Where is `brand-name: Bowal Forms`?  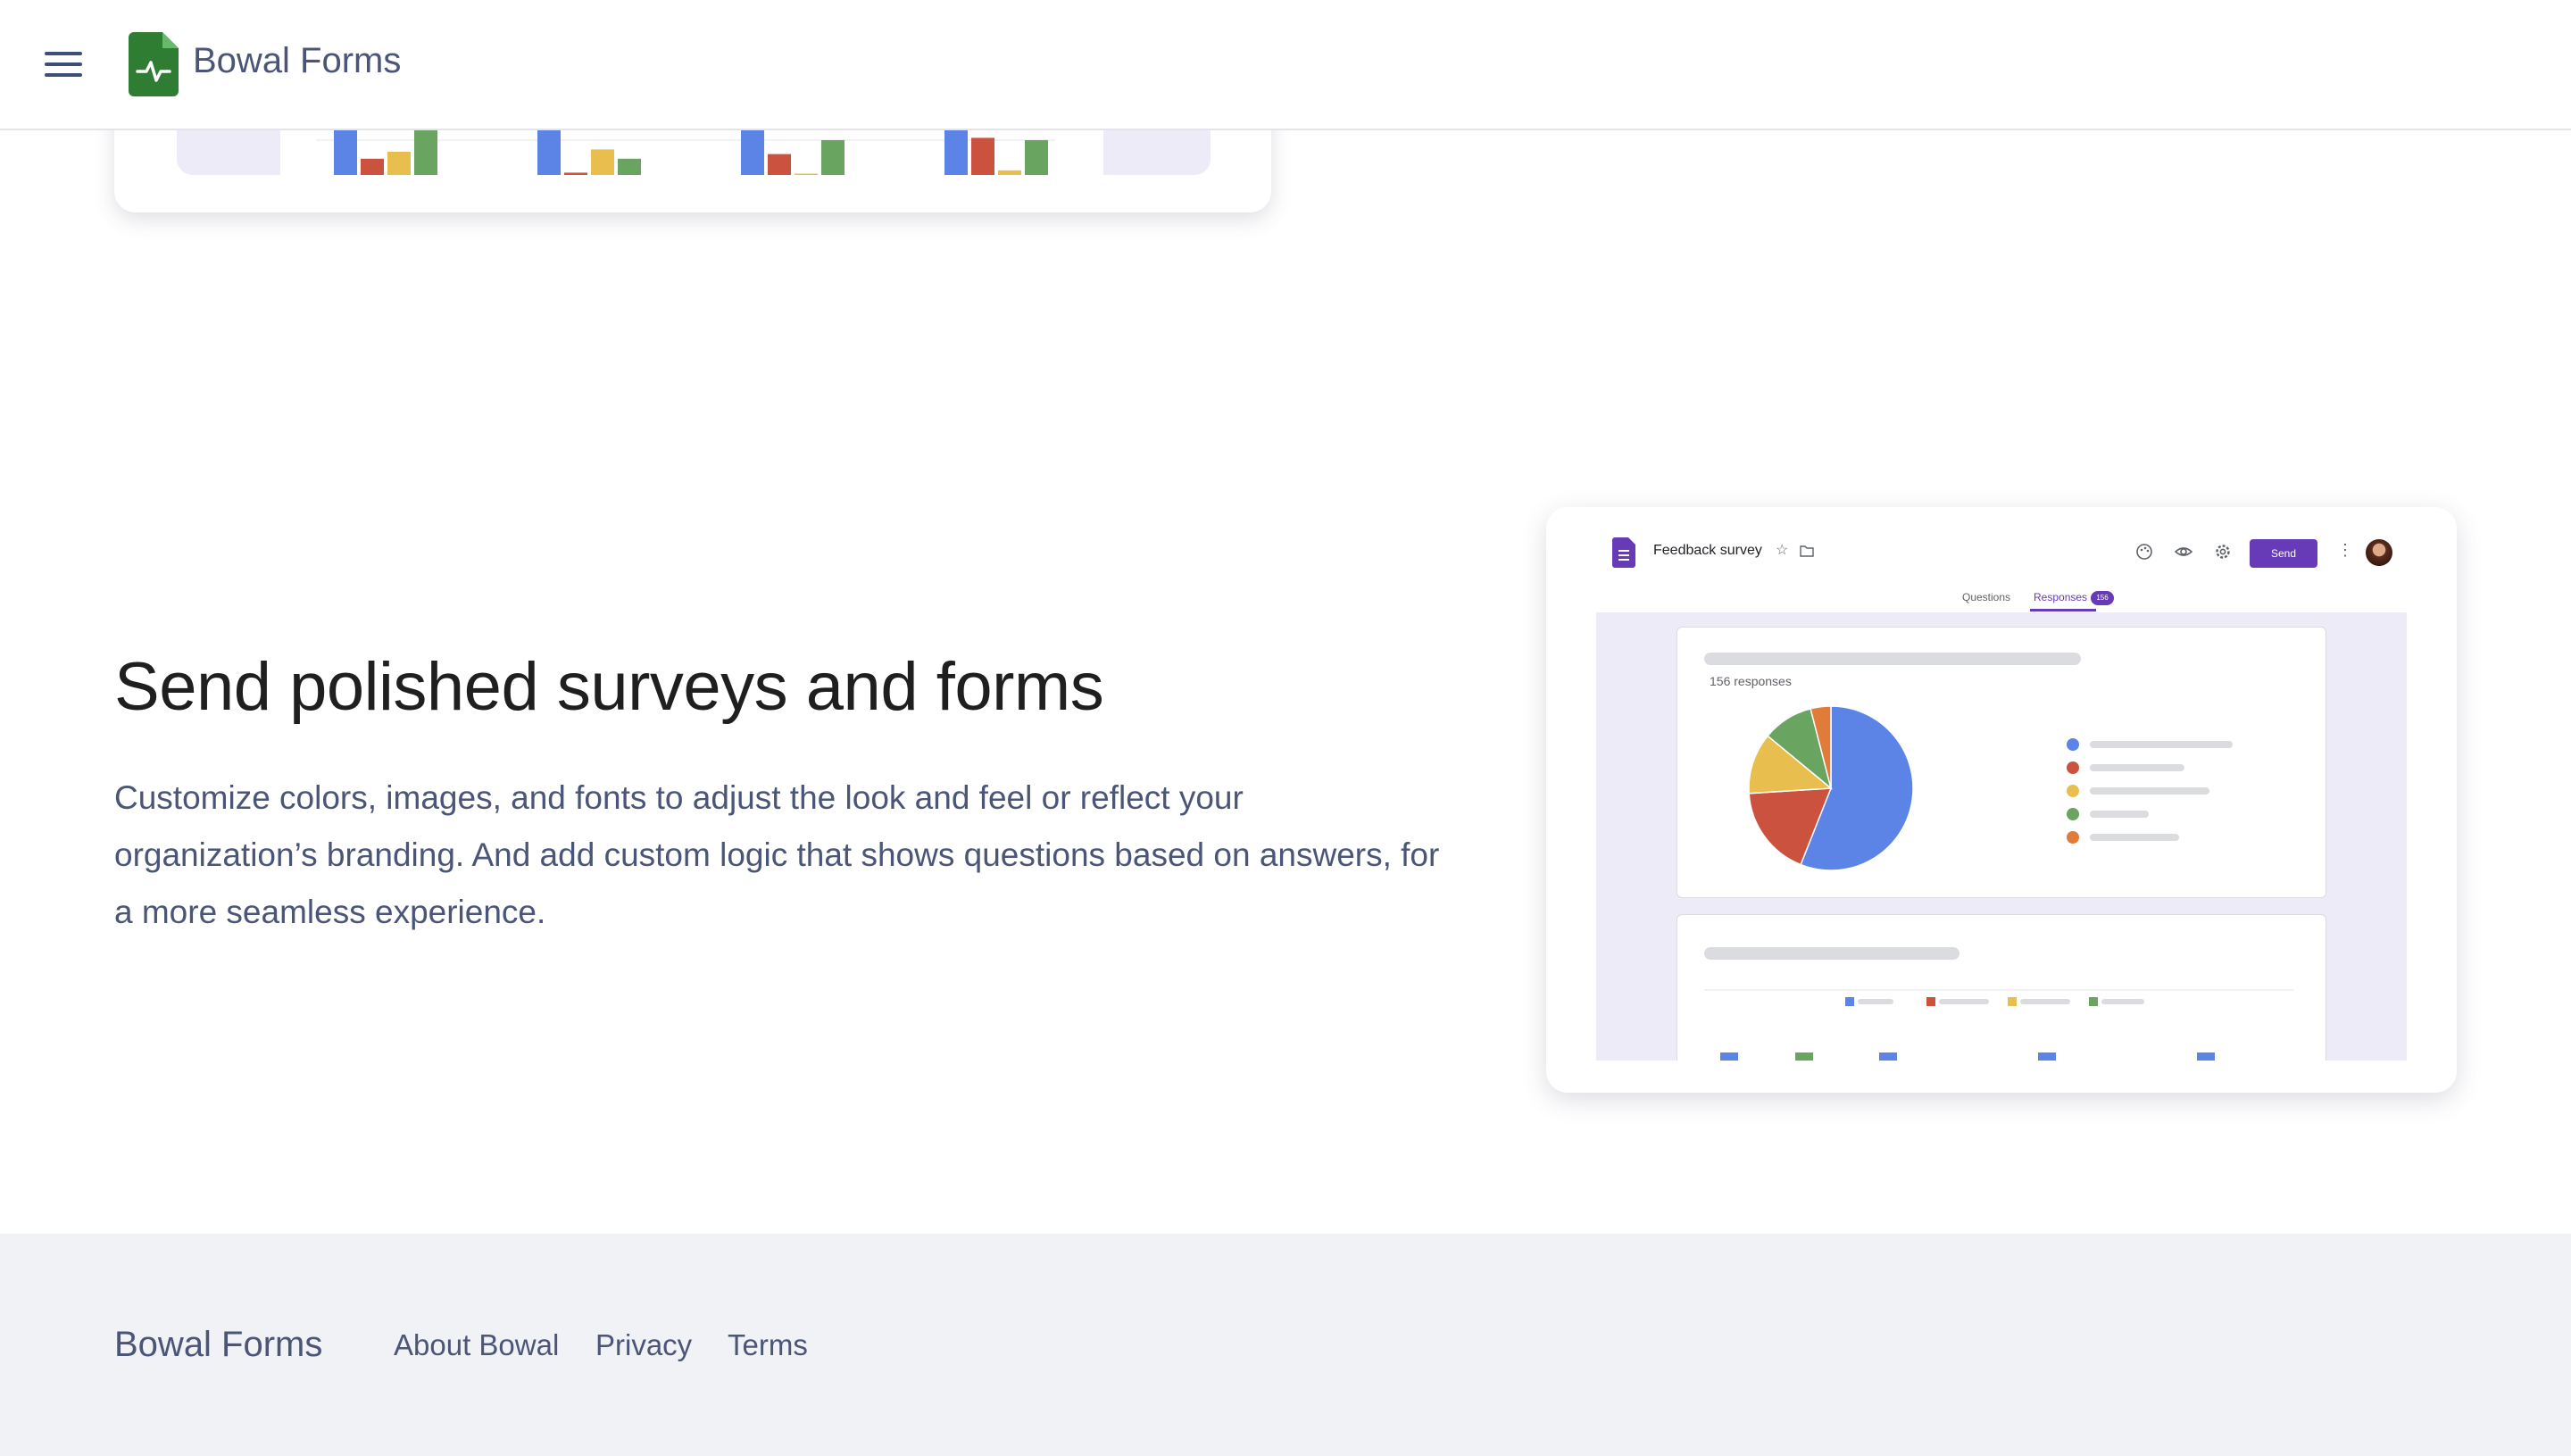 brand-name: Bowal Forms is located at coordinates (297, 61).